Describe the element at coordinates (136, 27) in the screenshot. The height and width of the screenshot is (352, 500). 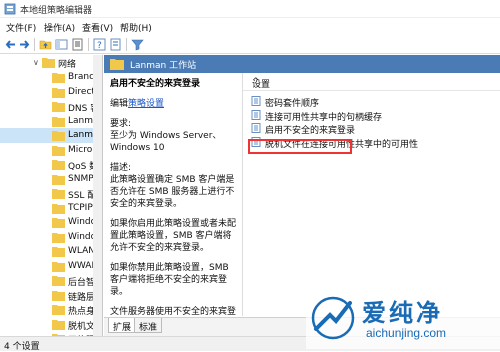
I see `menu-help: 帮助(H)` at that location.